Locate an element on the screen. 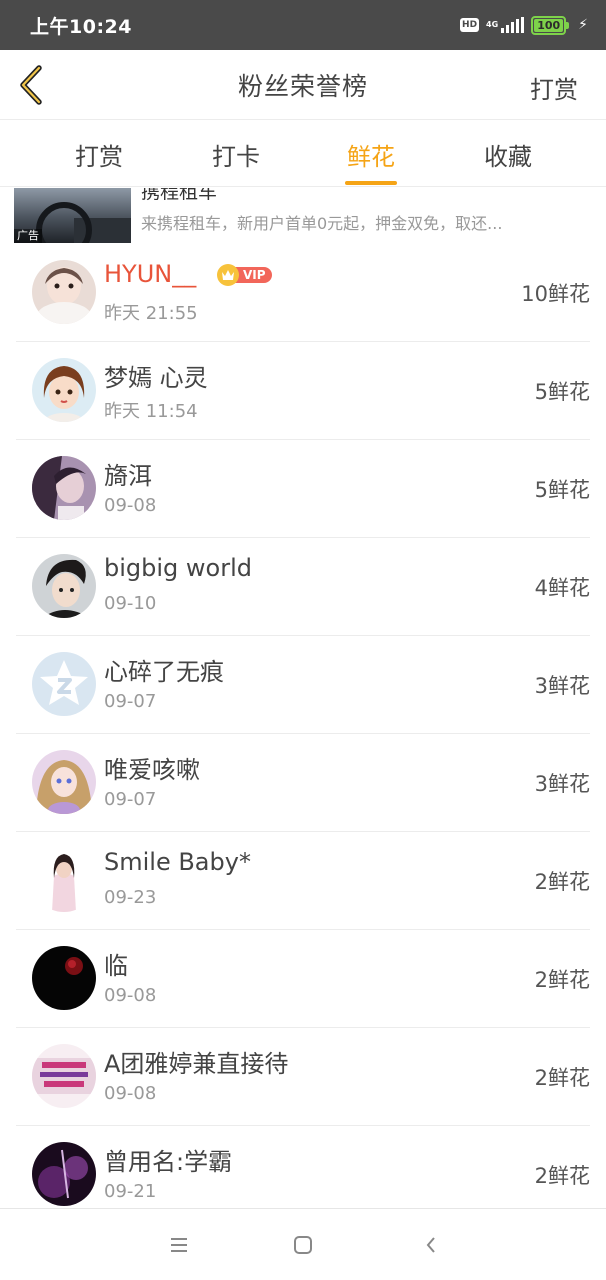 The width and height of the screenshot is (606, 1280). fan-name: A团雅婷兼直接待 is located at coordinates (196, 1064).